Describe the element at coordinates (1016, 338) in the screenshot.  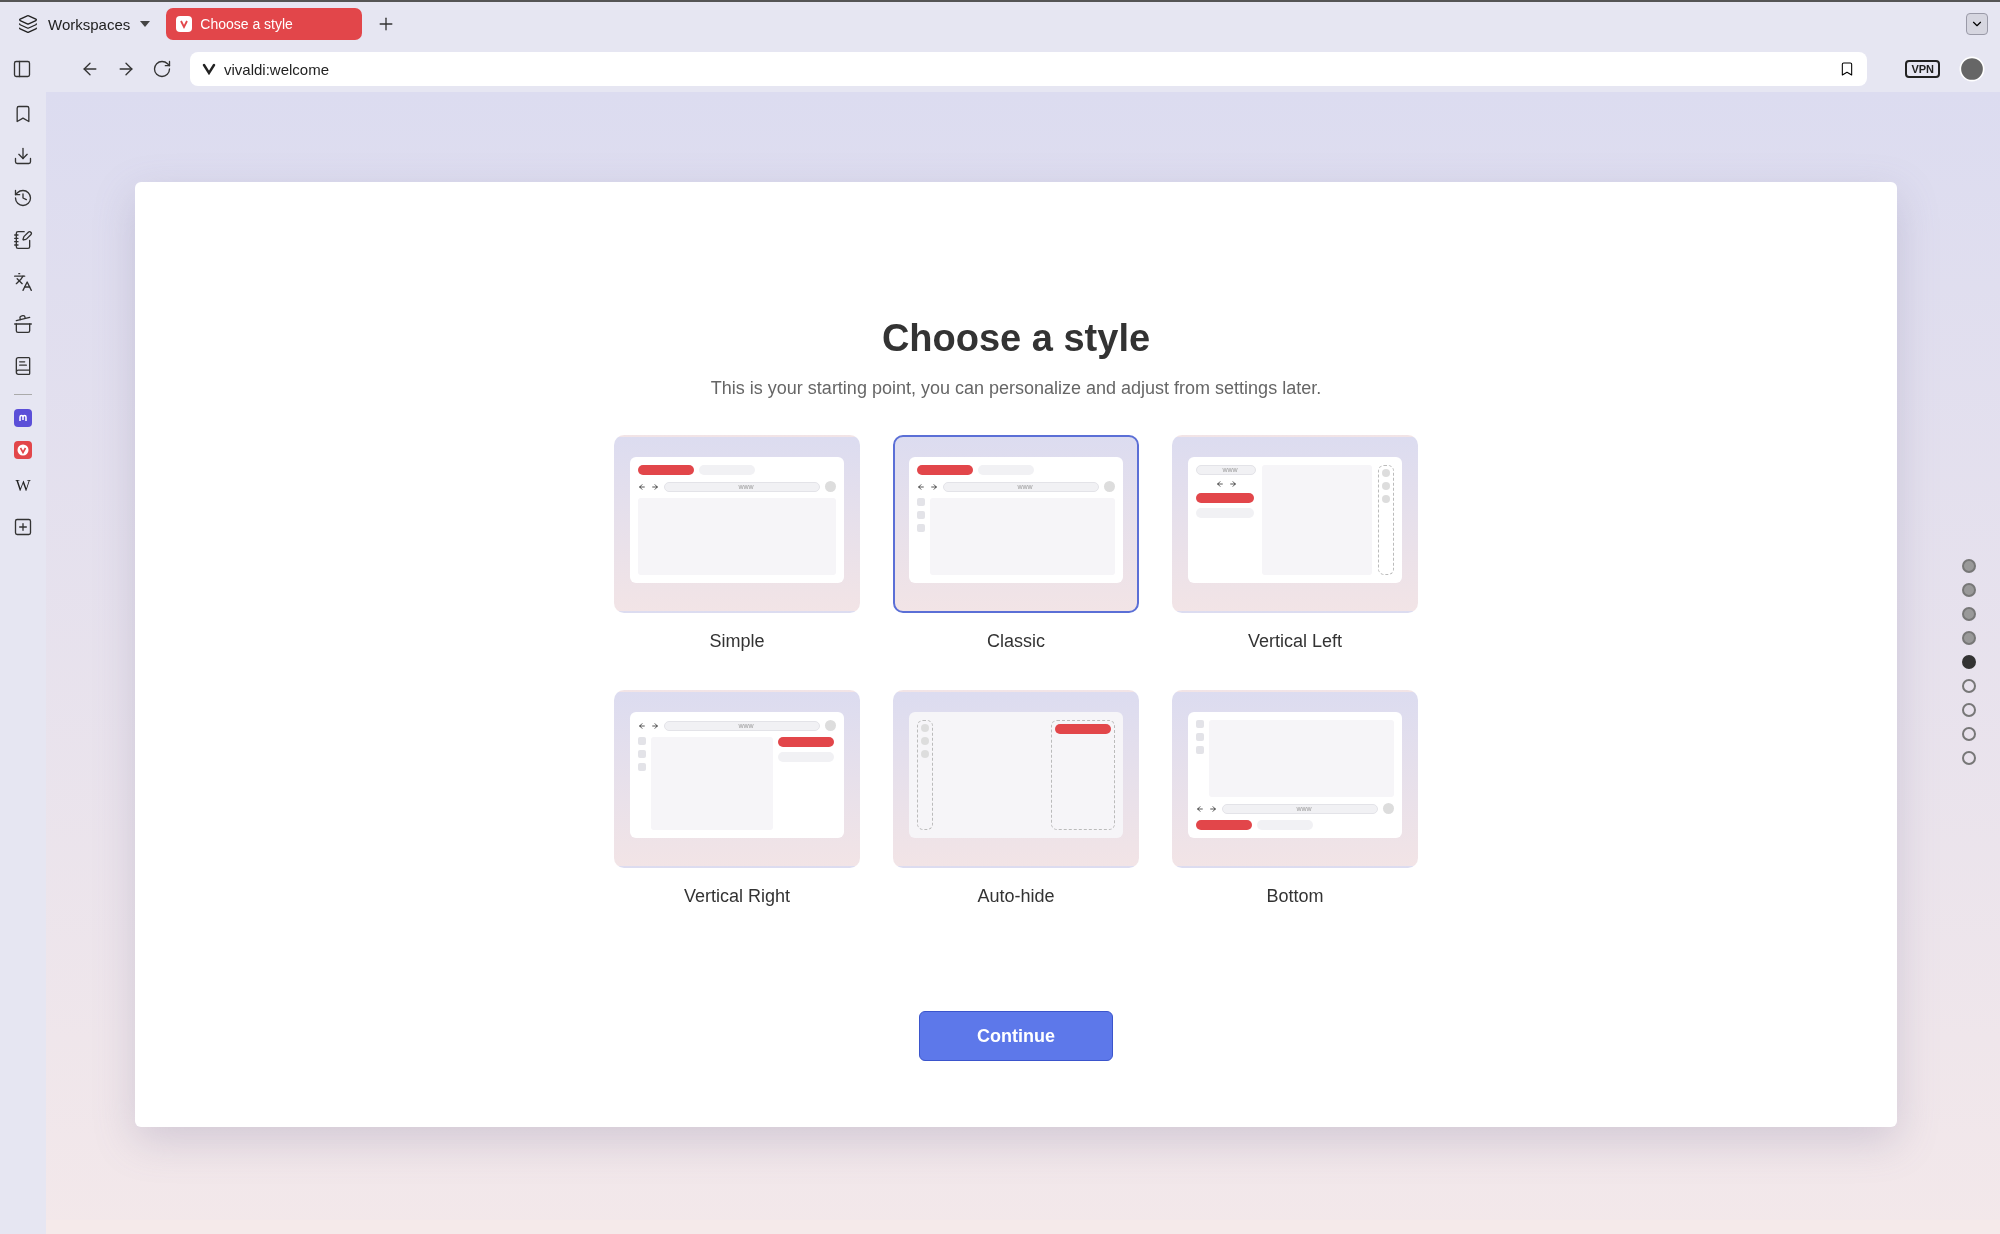
I see `dialog-title: Choose a style` at that location.